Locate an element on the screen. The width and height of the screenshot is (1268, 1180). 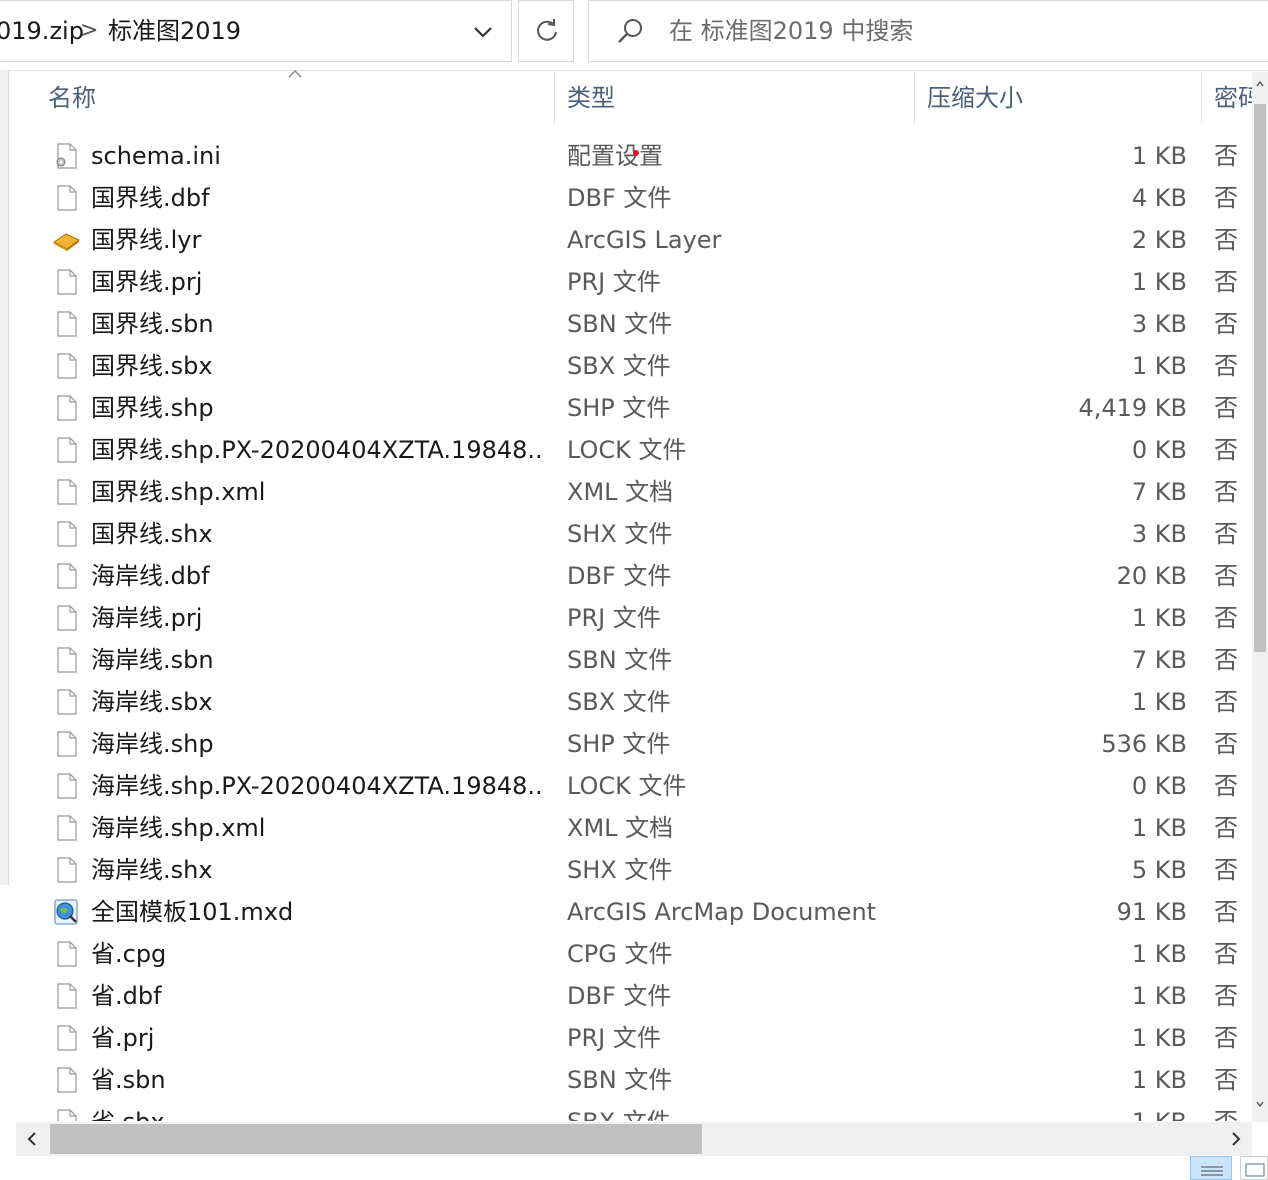
column-header-password: 密码 is located at coordinates (1233, 98).